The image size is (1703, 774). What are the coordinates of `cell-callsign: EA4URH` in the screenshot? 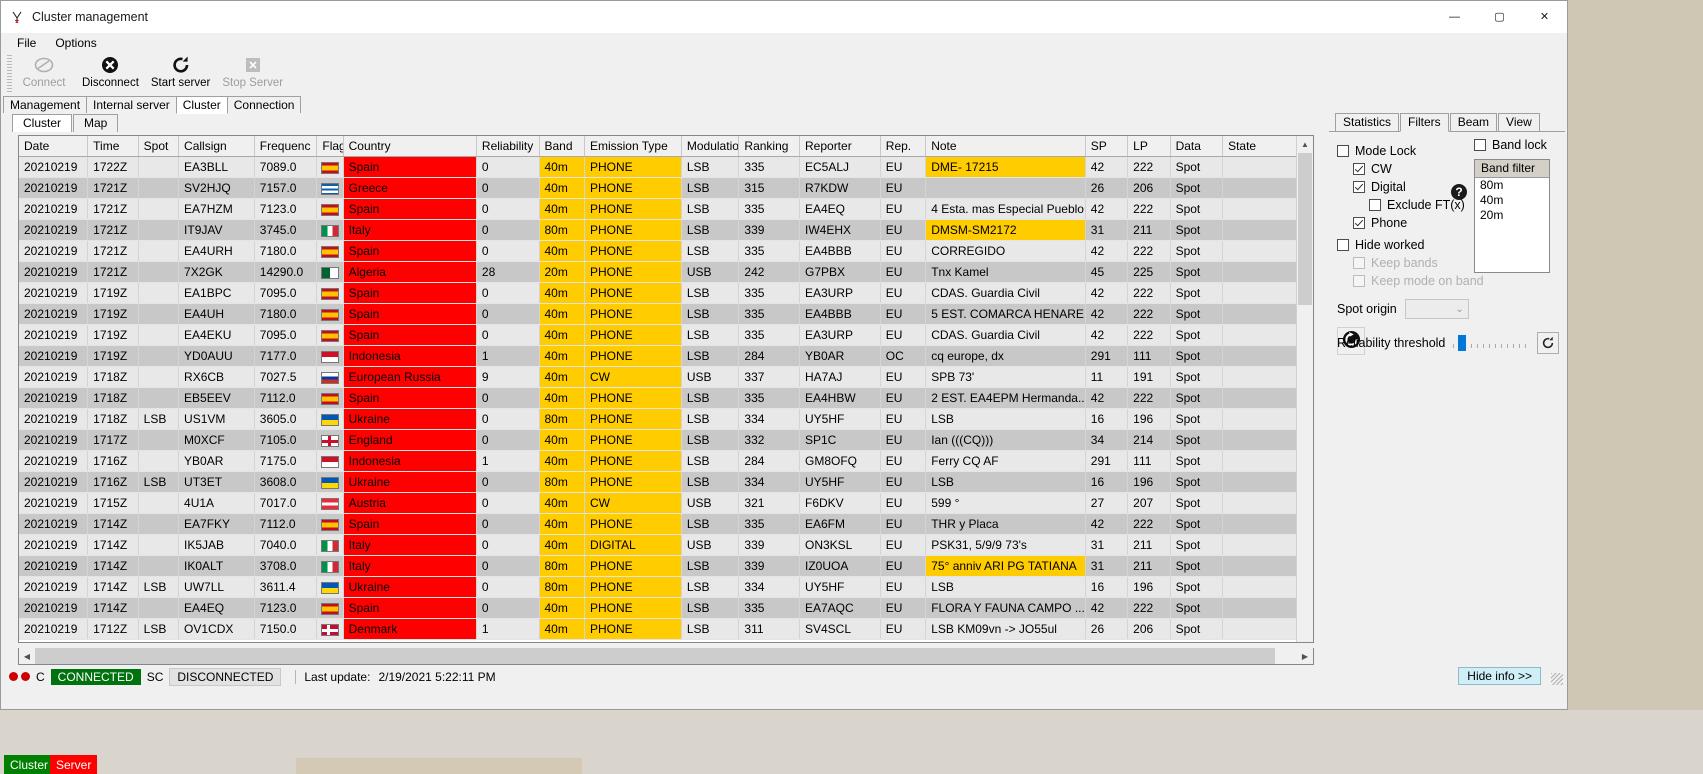 It's located at (216, 251).